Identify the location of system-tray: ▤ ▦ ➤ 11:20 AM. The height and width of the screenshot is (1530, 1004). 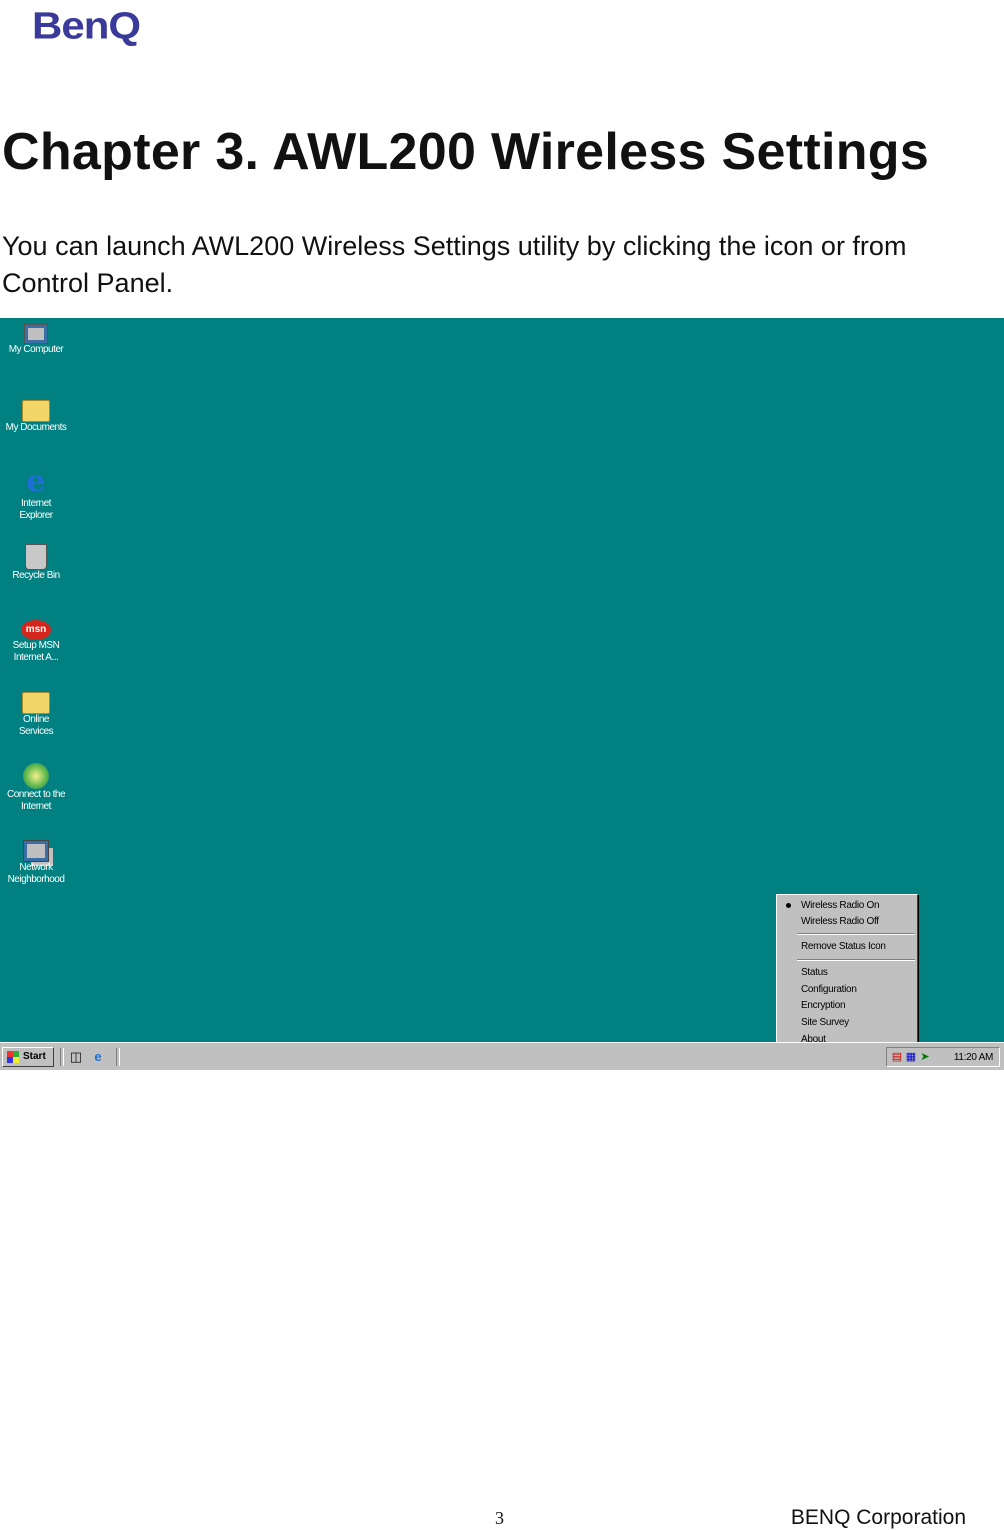
(943, 1057).